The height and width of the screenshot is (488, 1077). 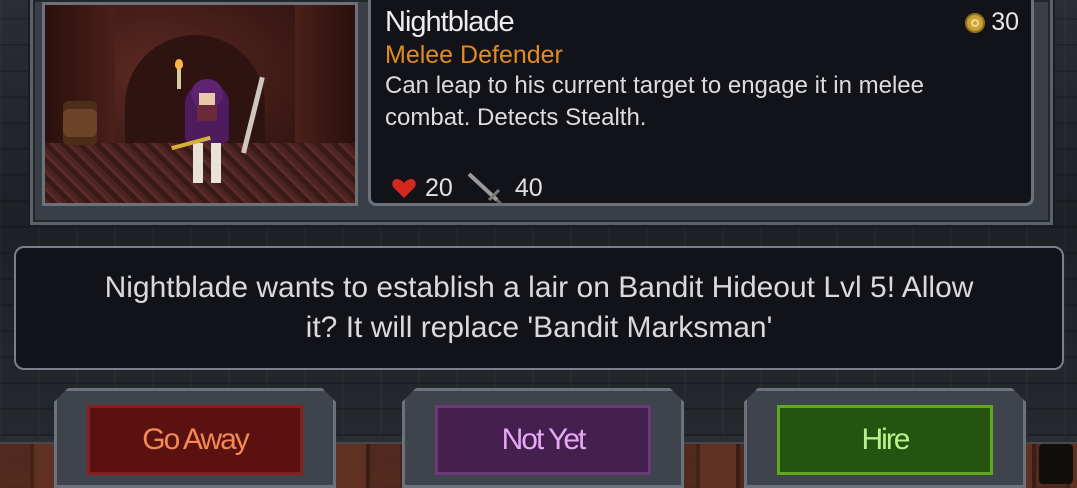 I want to click on candle, so click(x=179, y=78).